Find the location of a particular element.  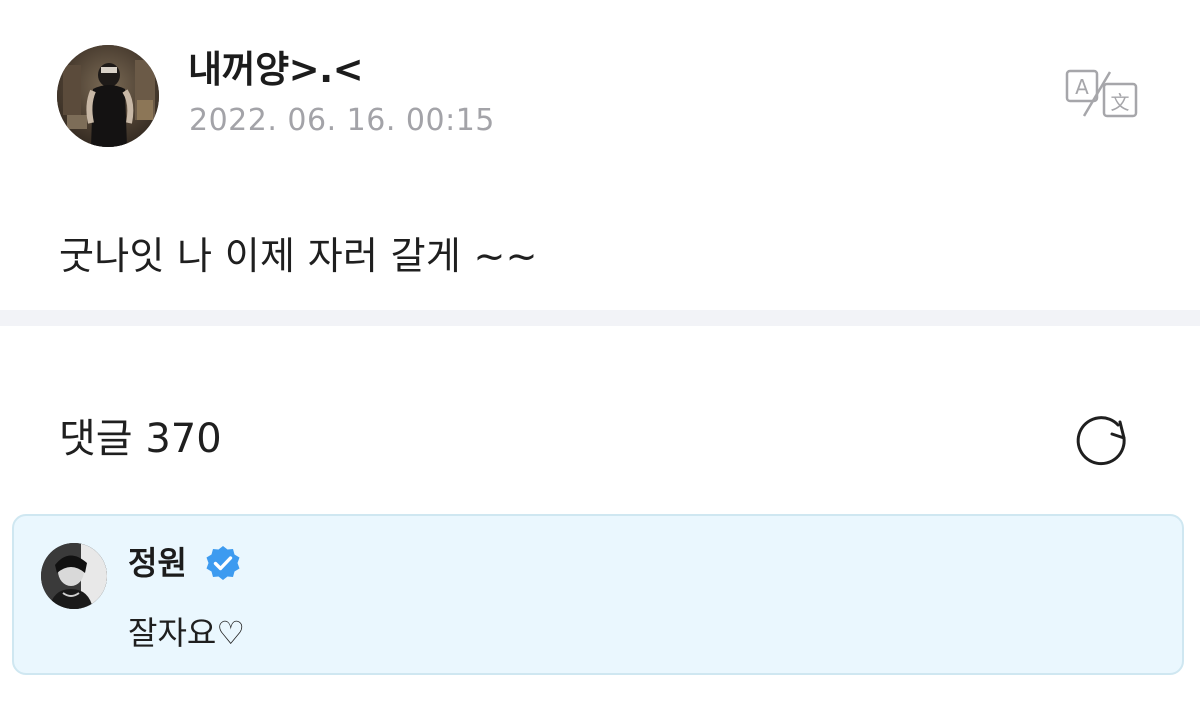

refresh-icon is located at coordinates (1101, 441).